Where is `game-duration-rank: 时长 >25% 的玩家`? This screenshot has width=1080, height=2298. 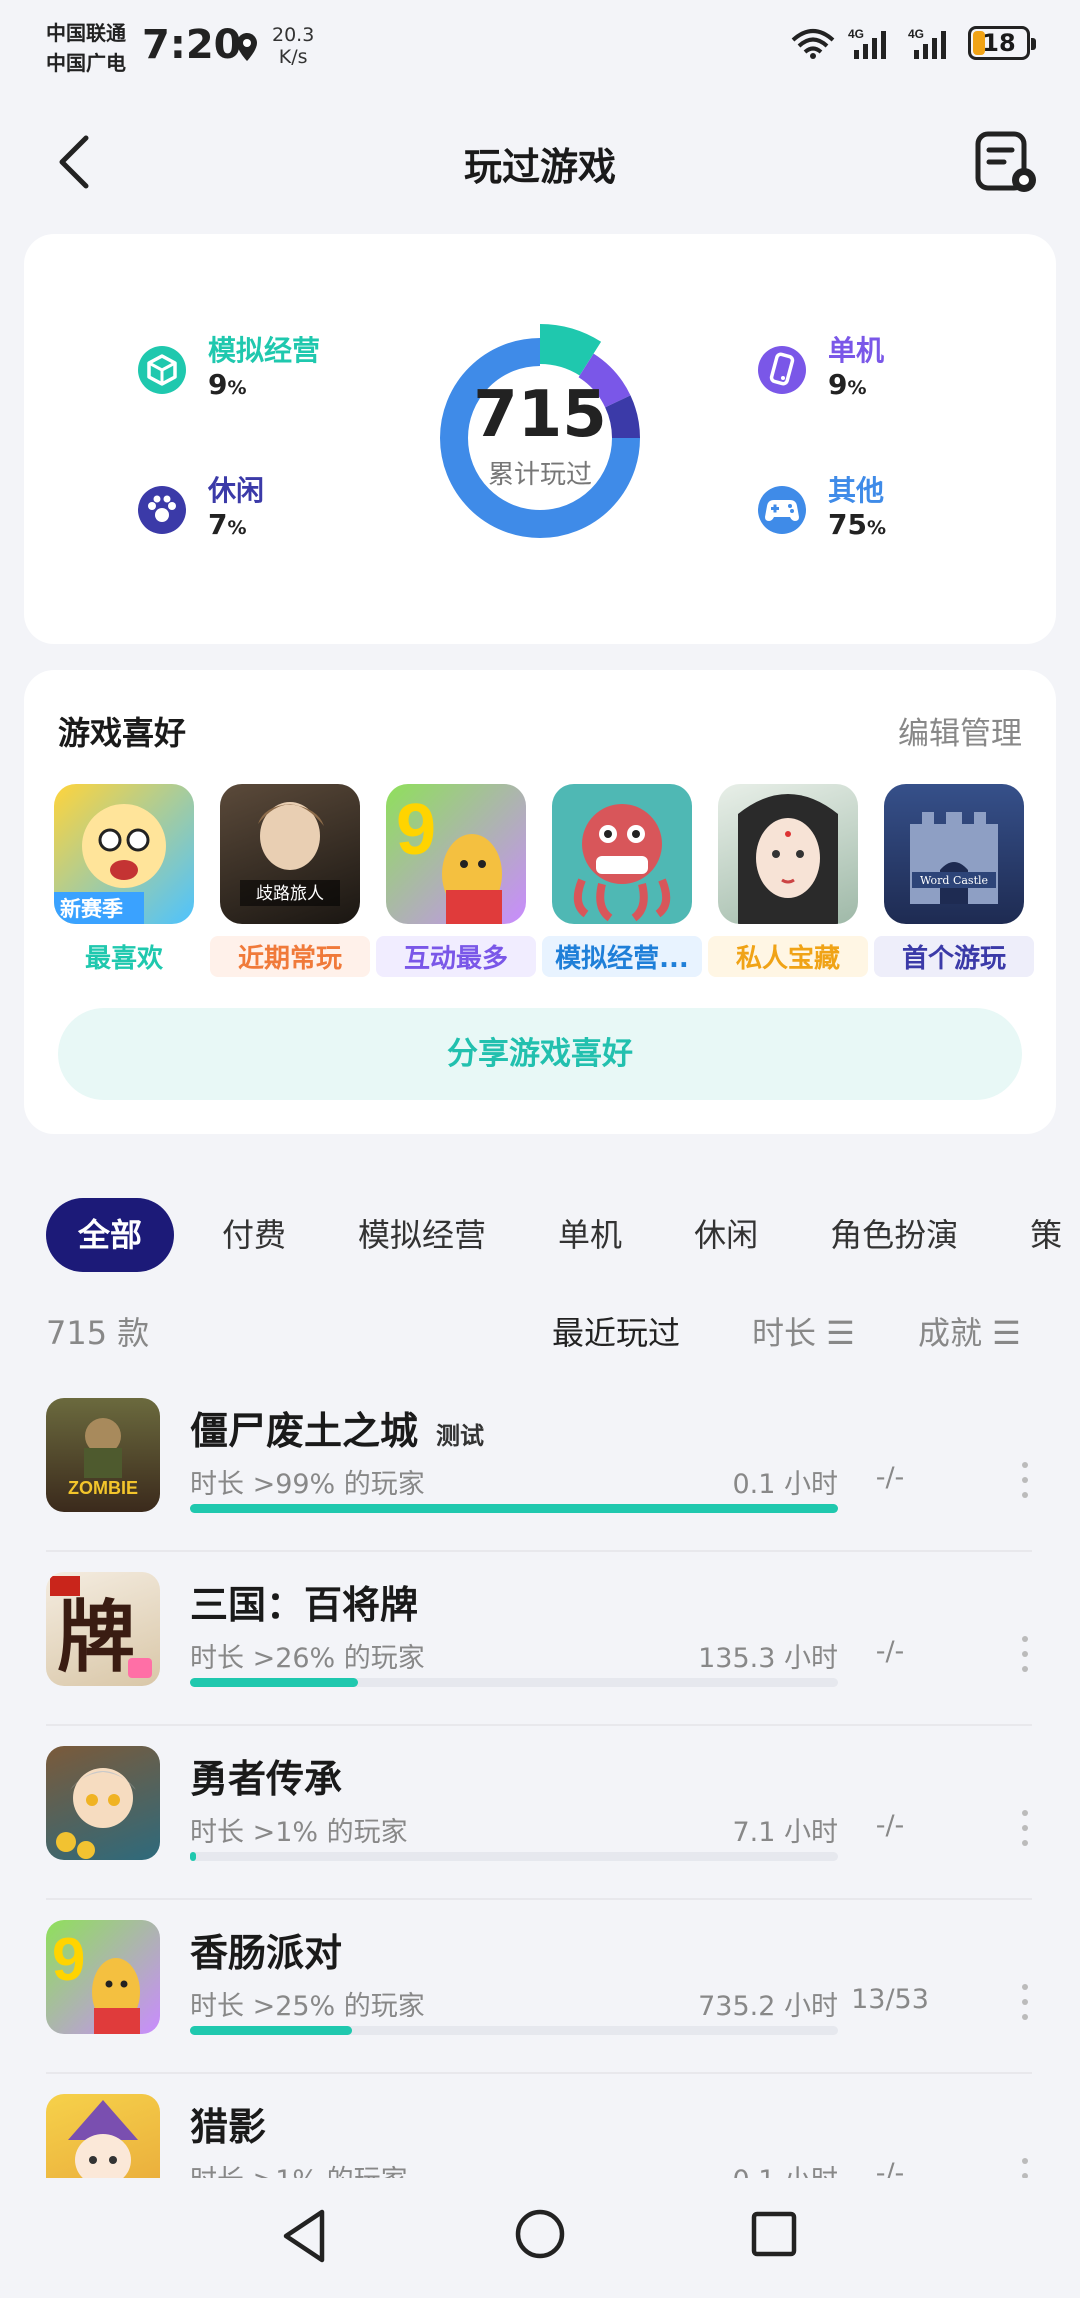
game-duration-rank: 时长 >25% 的玩家 is located at coordinates (307, 2006).